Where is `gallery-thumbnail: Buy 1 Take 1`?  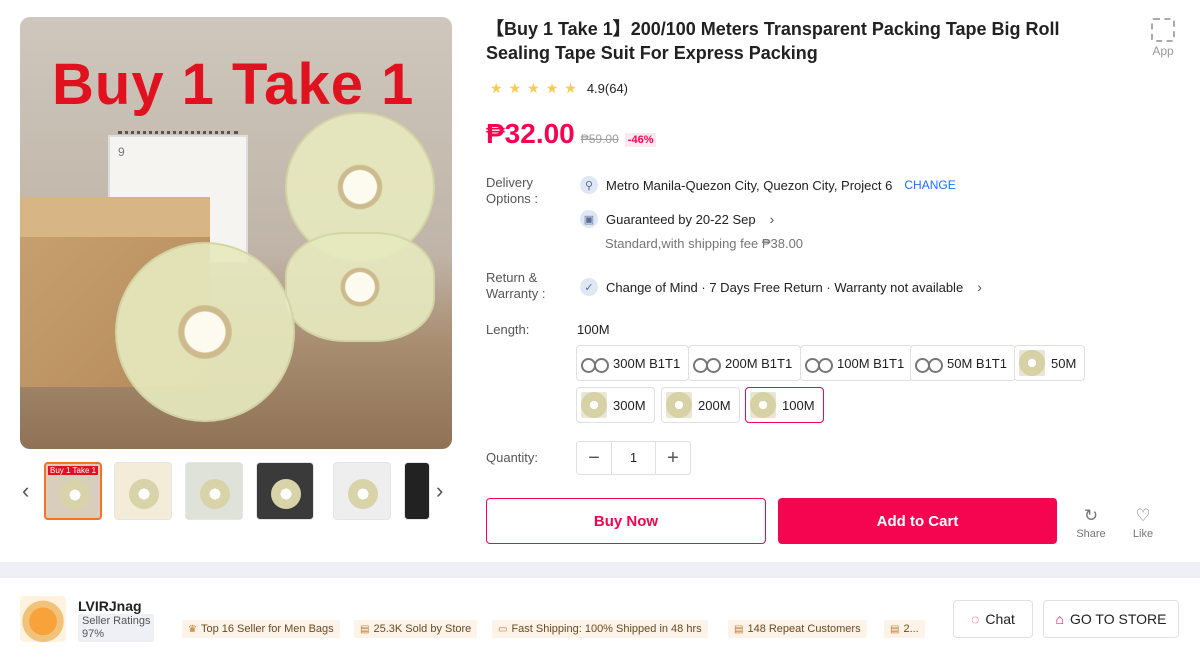
gallery-thumbnail: Buy 1 Take 1 is located at coordinates (73, 491).